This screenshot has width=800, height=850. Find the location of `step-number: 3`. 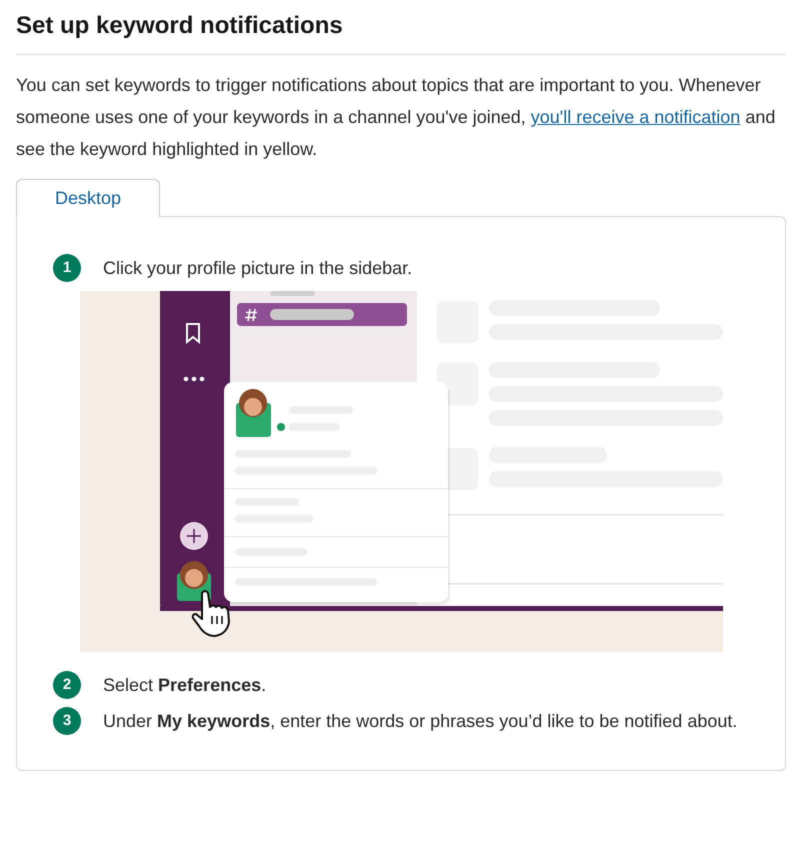

step-number: 3 is located at coordinates (67, 721).